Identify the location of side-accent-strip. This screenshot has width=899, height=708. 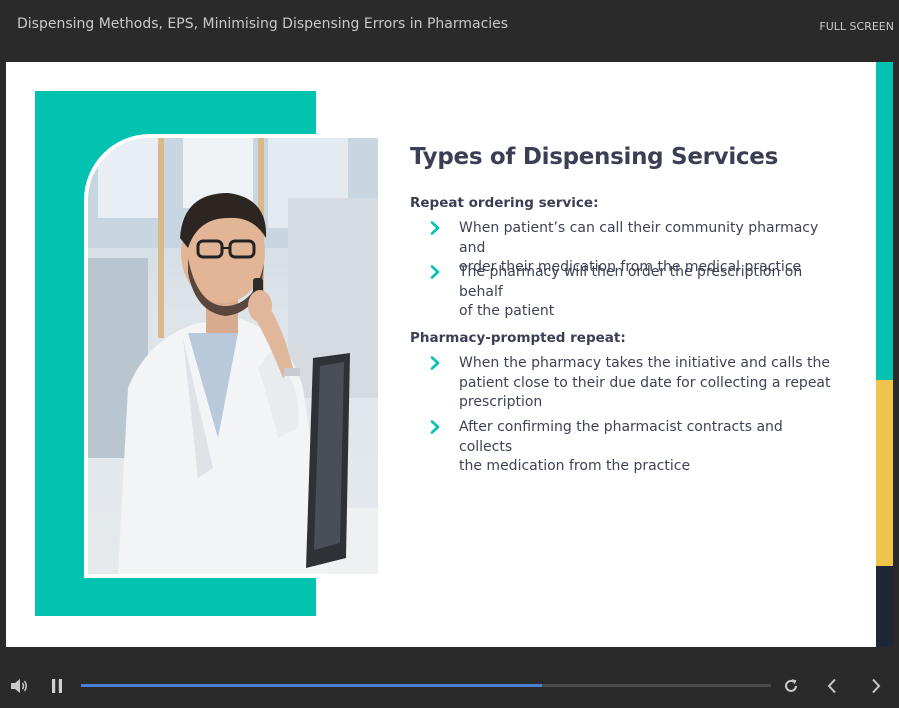
(884, 354).